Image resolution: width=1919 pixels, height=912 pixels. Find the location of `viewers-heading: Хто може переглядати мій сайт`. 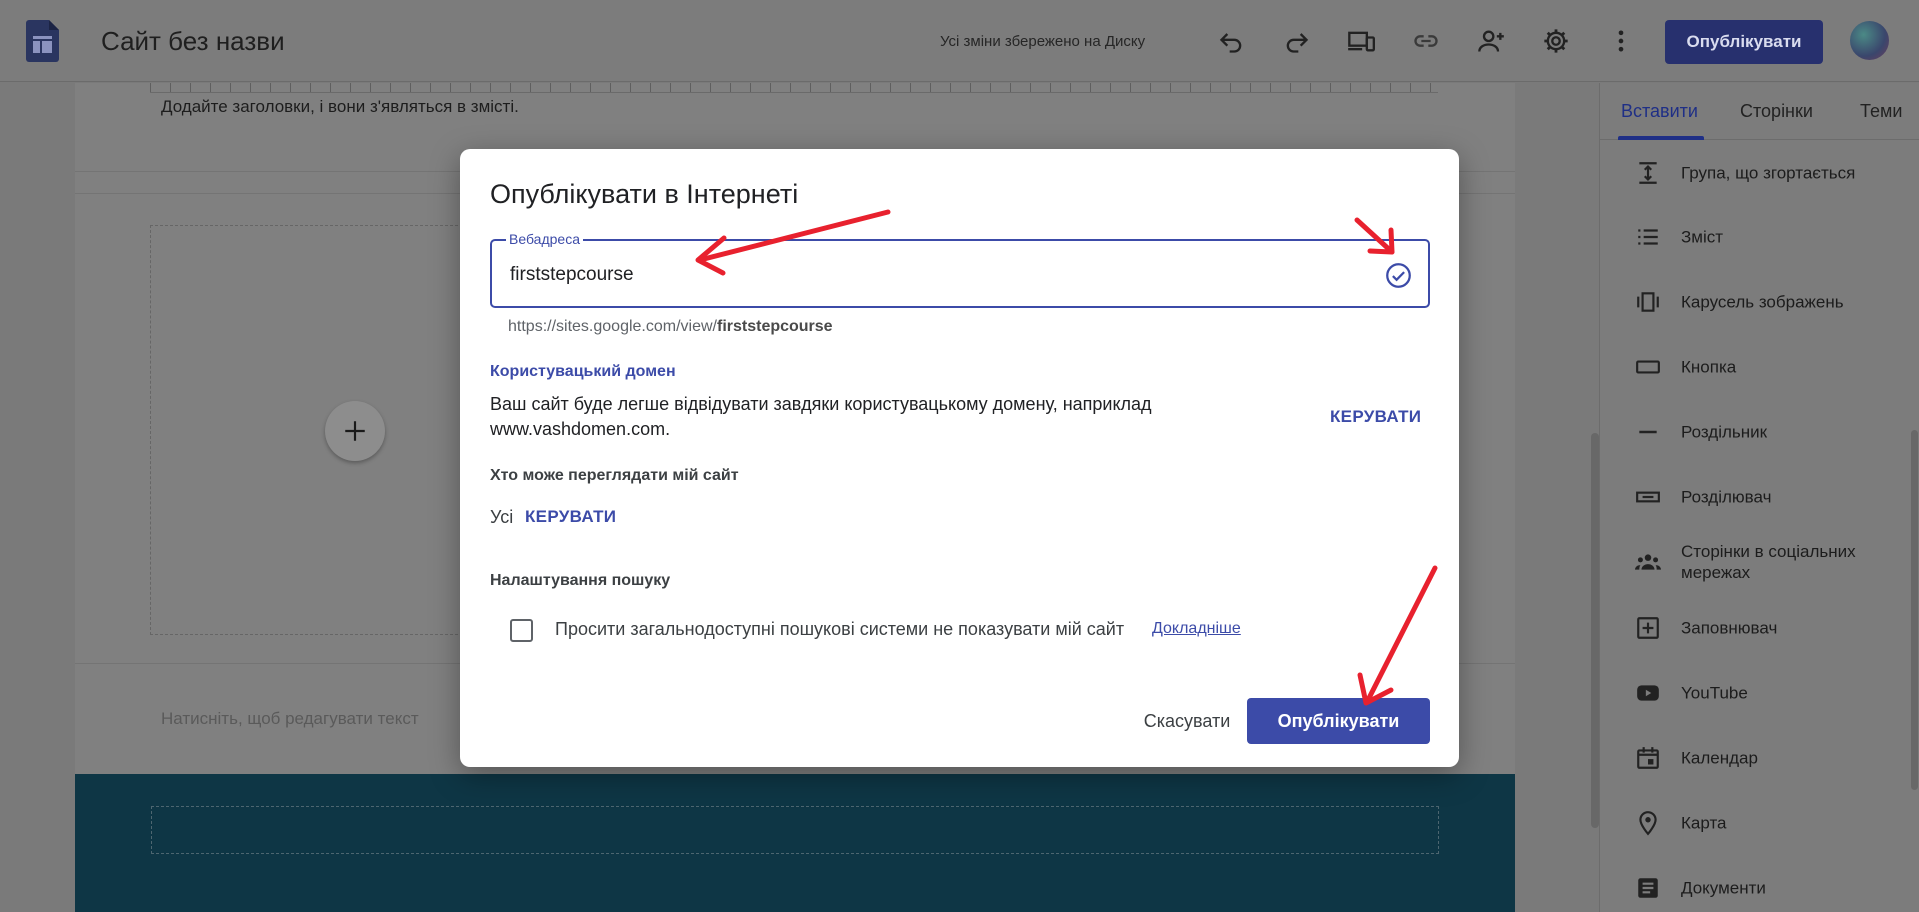

viewers-heading: Хто може переглядати мій сайт is located at coordinates (614, 475).